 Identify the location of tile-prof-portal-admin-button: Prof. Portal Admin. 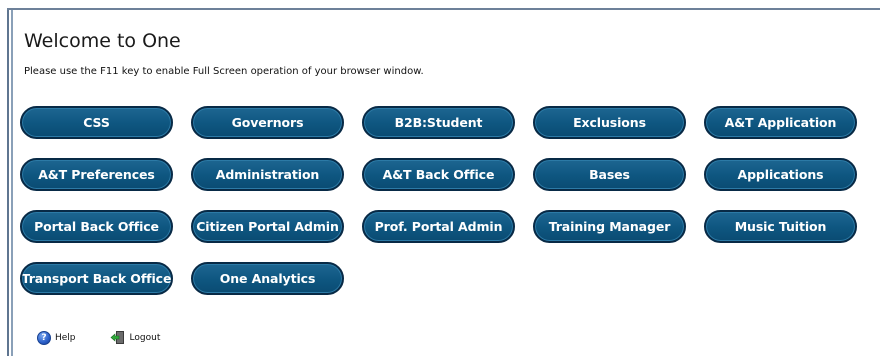
(438, 226).